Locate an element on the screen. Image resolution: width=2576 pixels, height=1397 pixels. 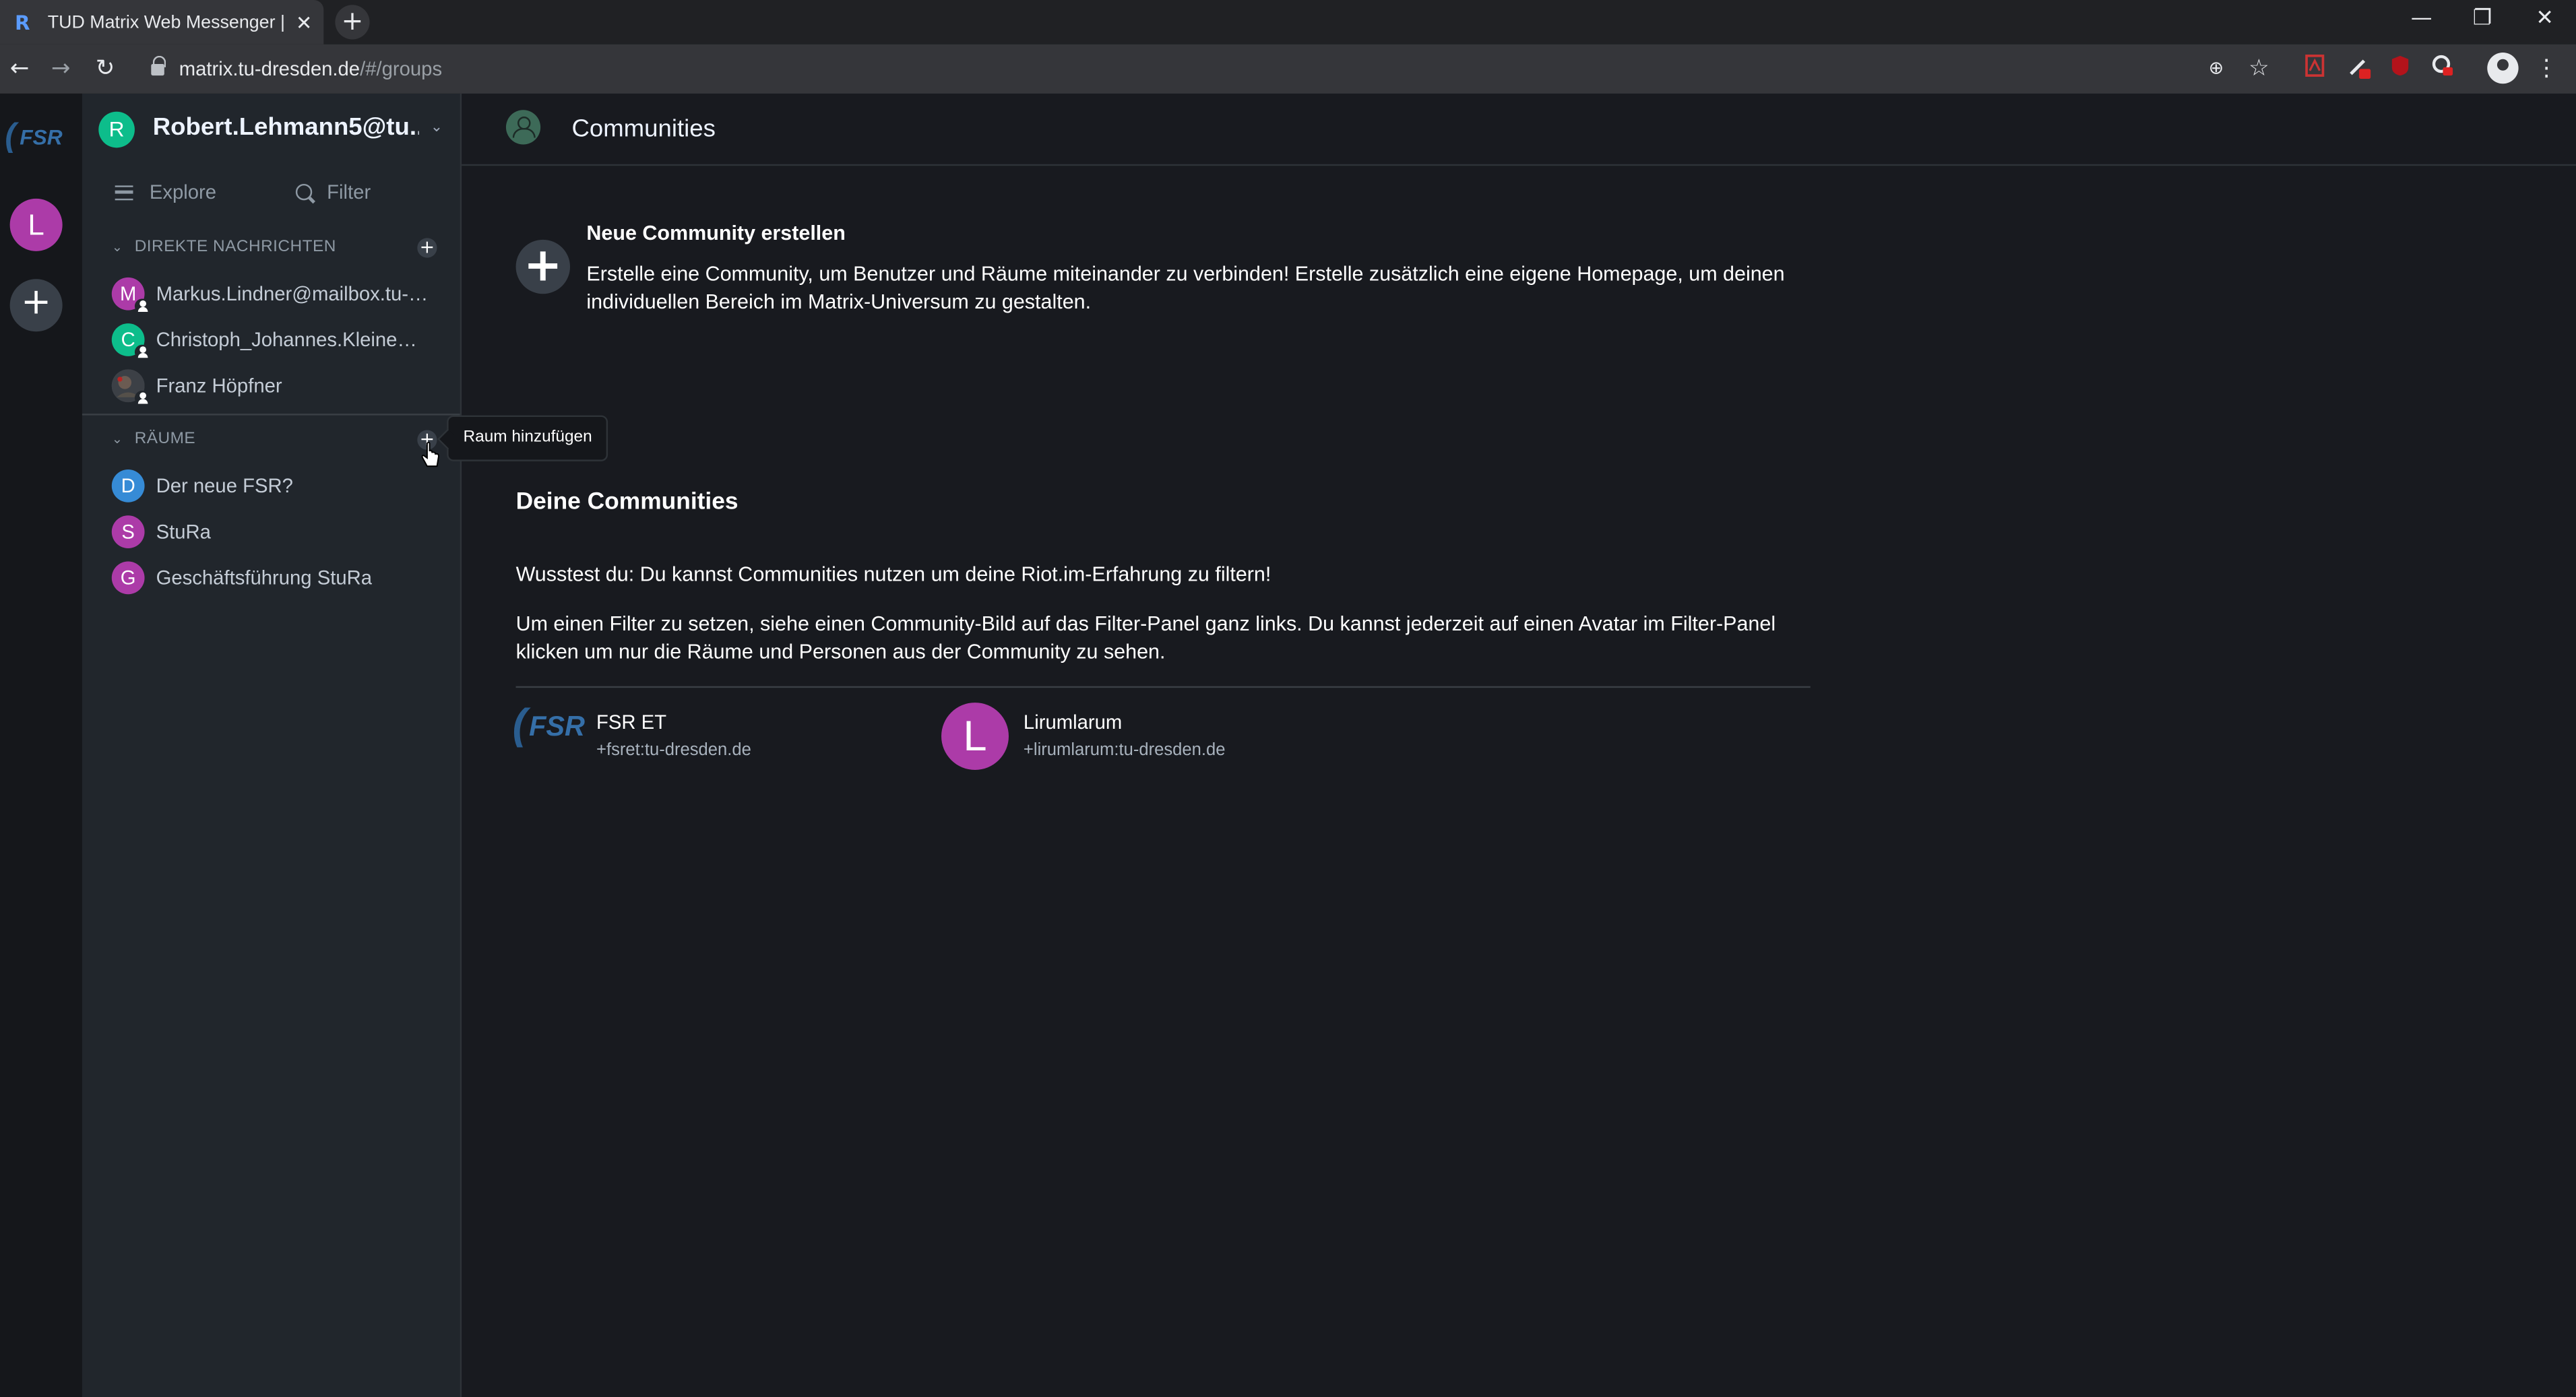
dm-item: Franz Höpfner is located at coordinates (276, 387).